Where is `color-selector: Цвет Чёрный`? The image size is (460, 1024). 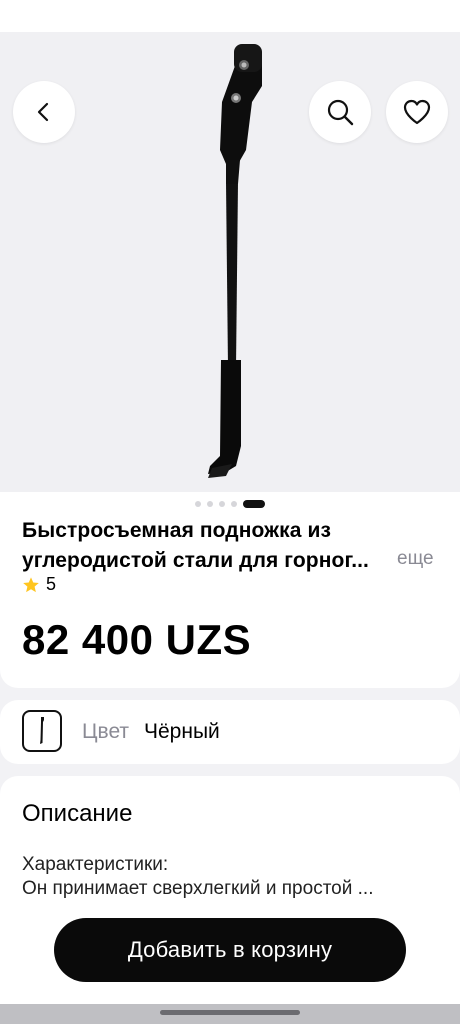 color-selector: Цвет Чёрный is located at coordinates (230, 732).